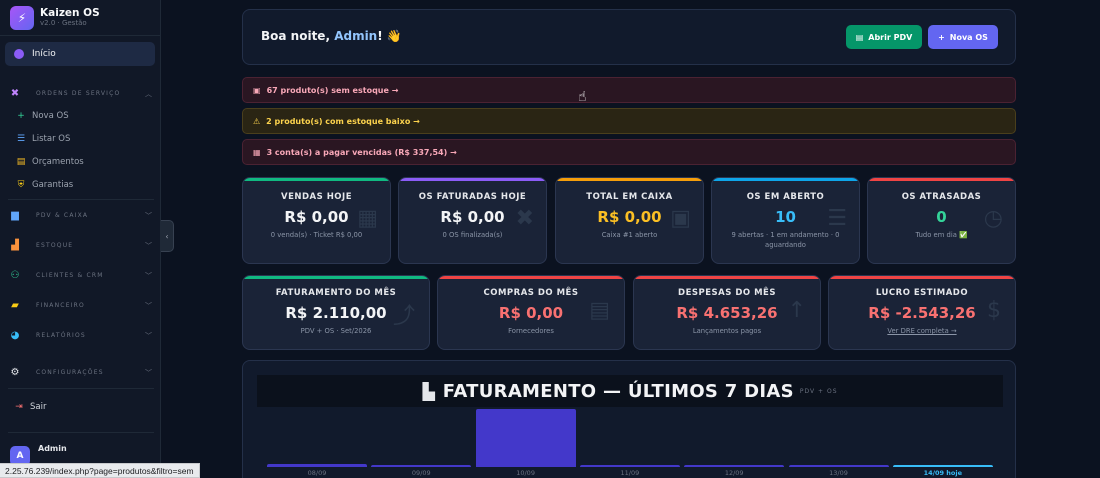  Describe the element at coordinates (63, 23) in the screenshot. I see `app-version: v2.0 · Gestão` at that location.